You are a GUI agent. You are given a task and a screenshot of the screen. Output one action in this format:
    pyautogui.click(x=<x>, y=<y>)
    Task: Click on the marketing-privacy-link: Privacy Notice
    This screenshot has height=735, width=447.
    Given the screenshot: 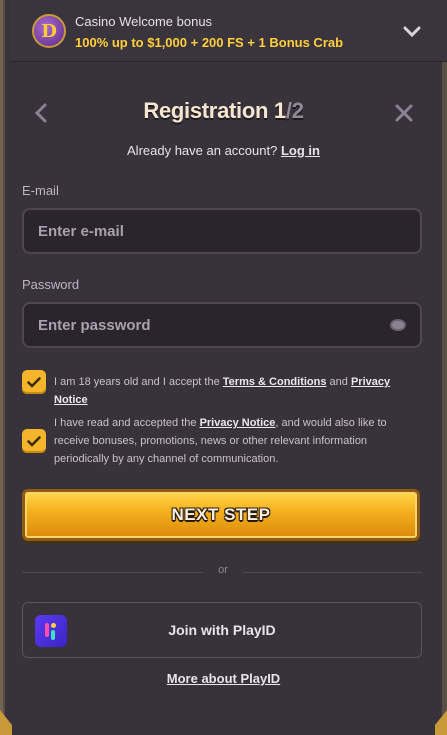 What is the action you would take?
    pyautogui.click(x=238, y=423)
    